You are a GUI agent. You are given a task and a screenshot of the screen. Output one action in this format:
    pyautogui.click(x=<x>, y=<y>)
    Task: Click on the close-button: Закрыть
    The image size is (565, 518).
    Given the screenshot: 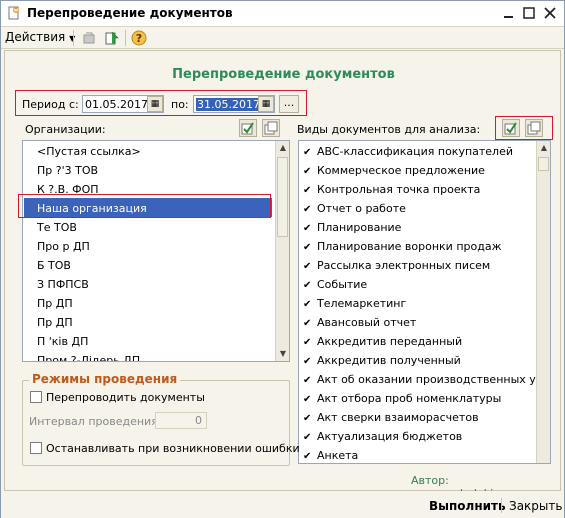 What is the action you would take?
    pyautogui.click(x=535, y=506)
    